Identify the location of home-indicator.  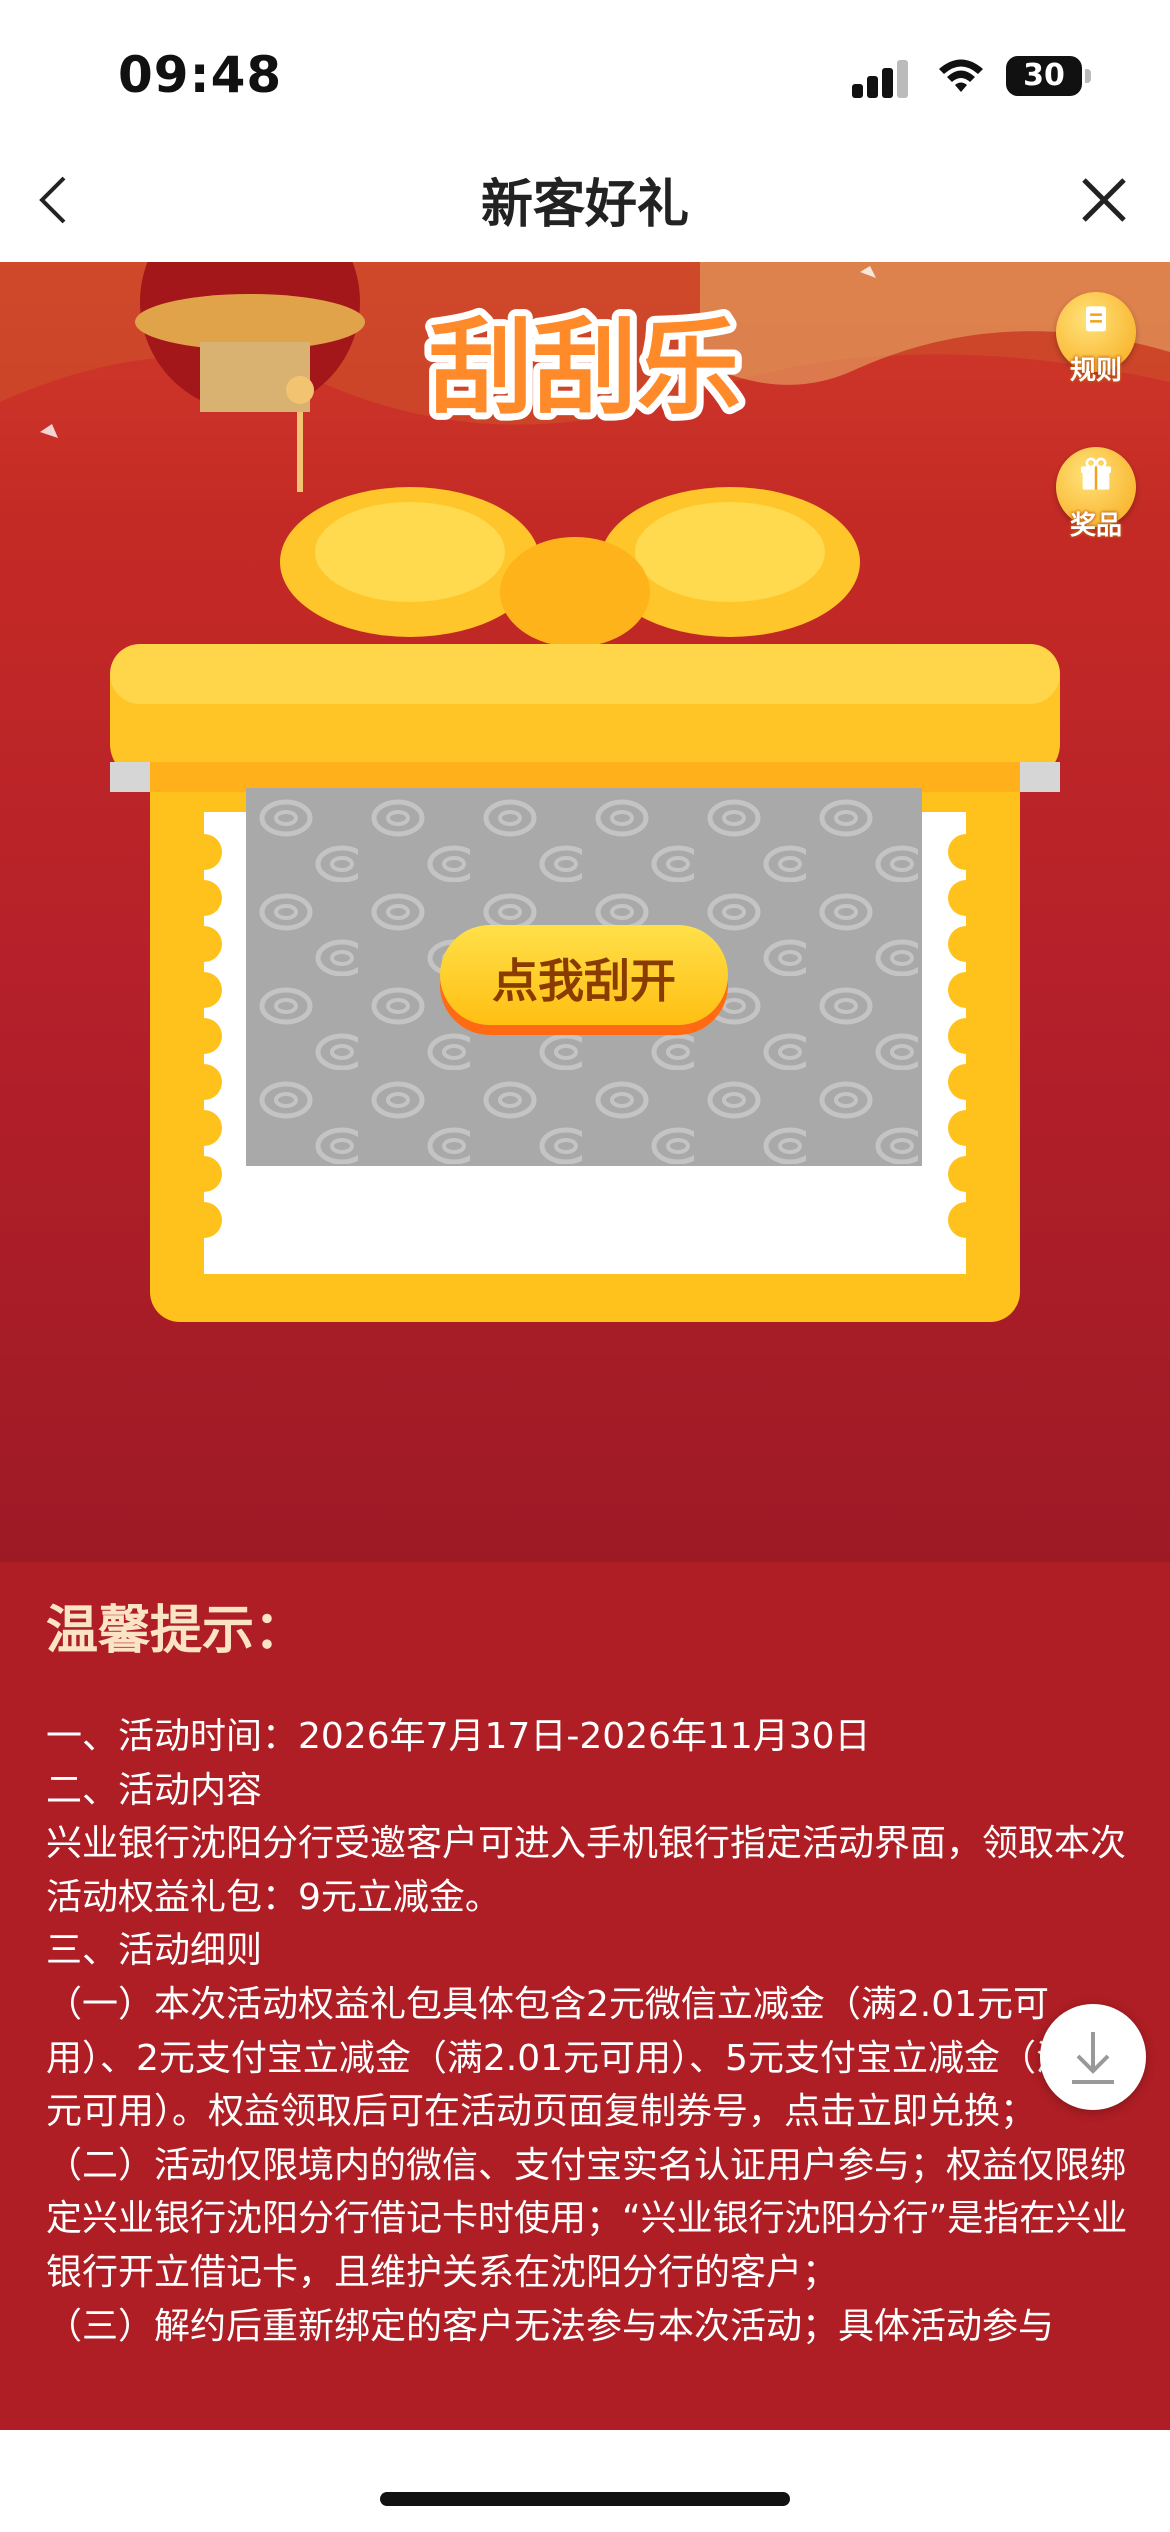
(585, 2499).